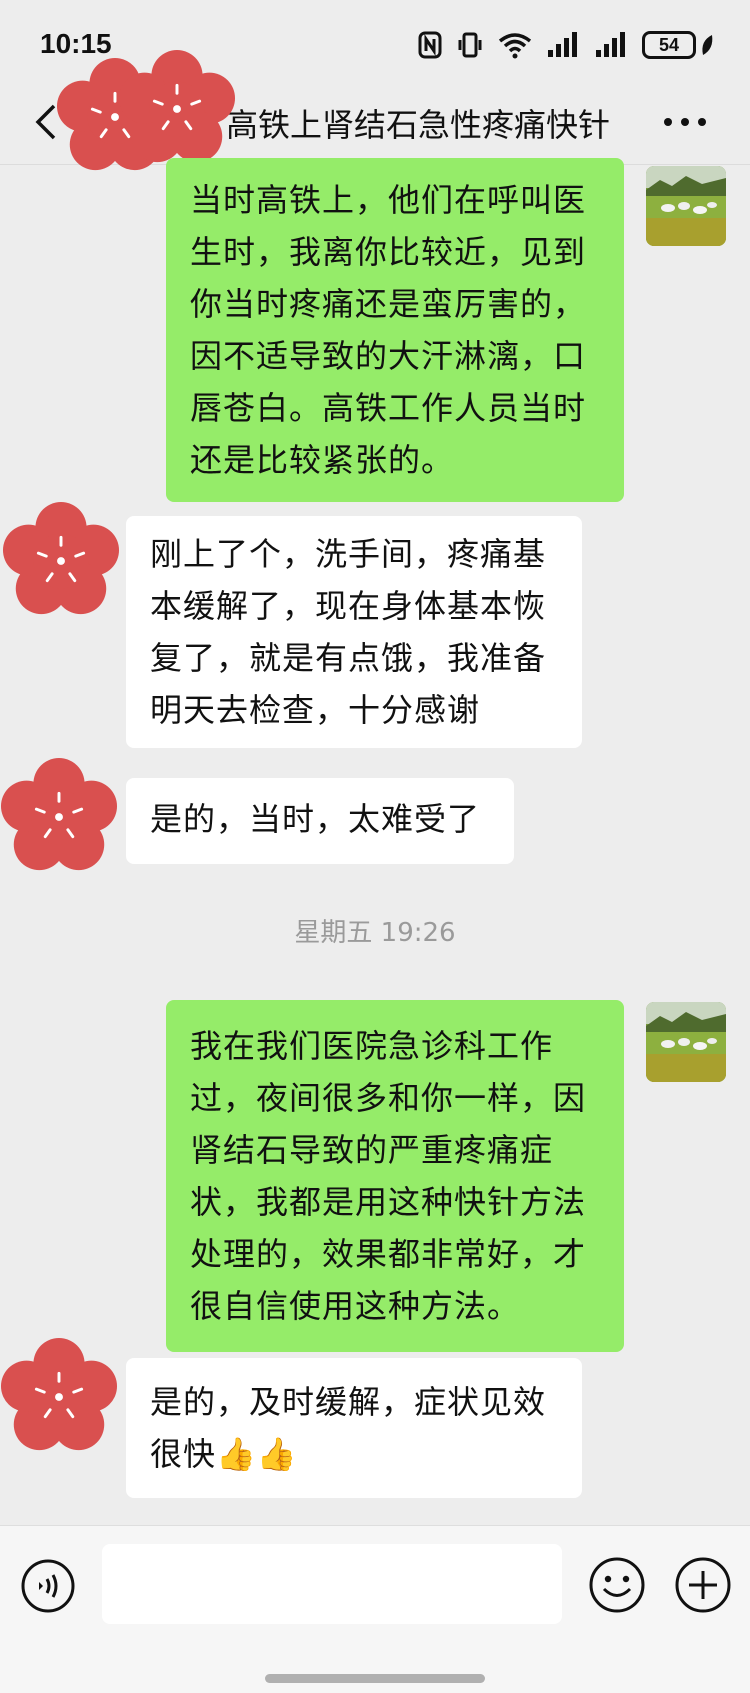 The width and height of the screenshot is (750, 1693). What do you see at coordinates (685, 122) in the screenshot?
I see `more-dots-icon` at bounding box center [685, 122].